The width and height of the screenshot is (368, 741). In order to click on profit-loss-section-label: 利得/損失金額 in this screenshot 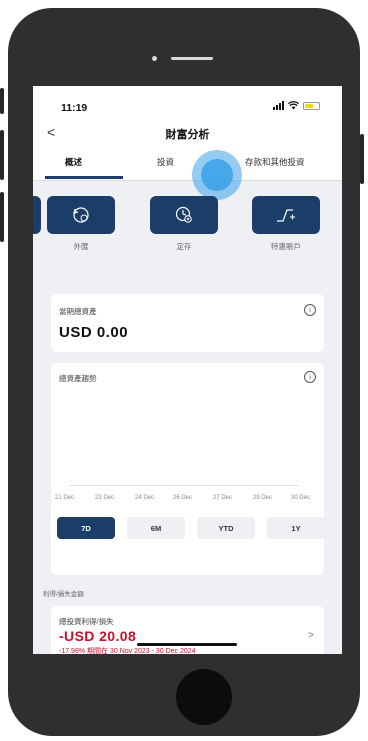, I will do `click(63, 594)`.